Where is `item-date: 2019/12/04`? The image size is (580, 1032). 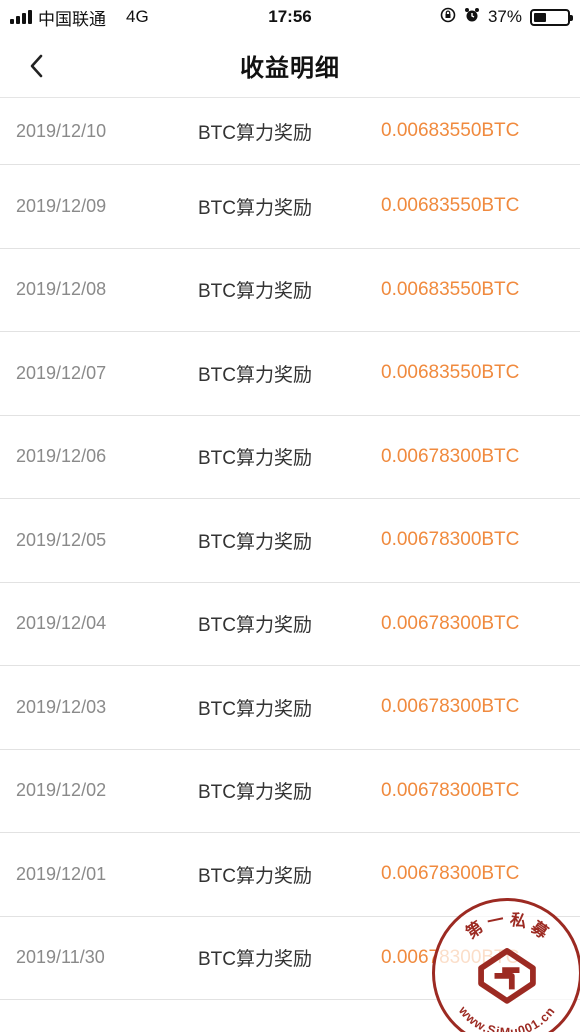 item-date: 2019/12/04 is located at coordinates (61, 623).